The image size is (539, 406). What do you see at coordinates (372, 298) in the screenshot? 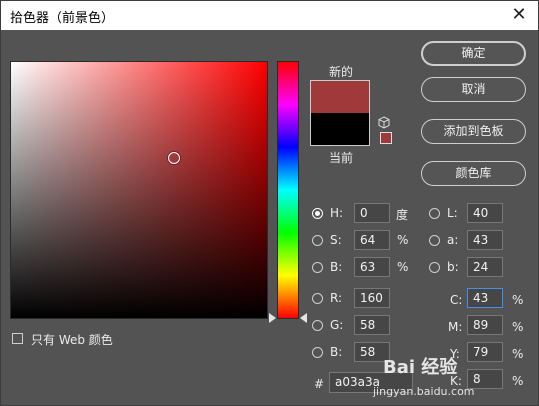
I see `r-input: 160` at bounding box center [372, 298].